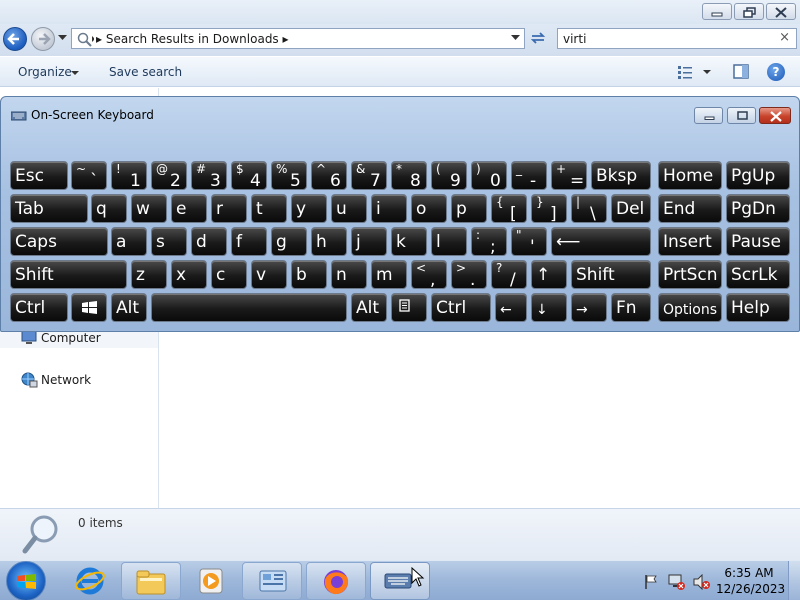 The image size is (800, 600). What do you see at coordinates (269, 208) in the screenshot?
I see `key-t: t` at bounding box center [269, 208].